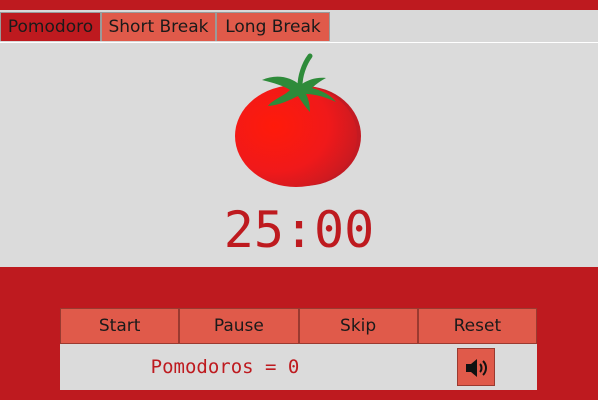 The width and height of the screenshot is (598, 400). What do you see at coordinates (299, 230) in the screenshot?
I see `timer-display: 25:00` at bounding box center [299, 230].